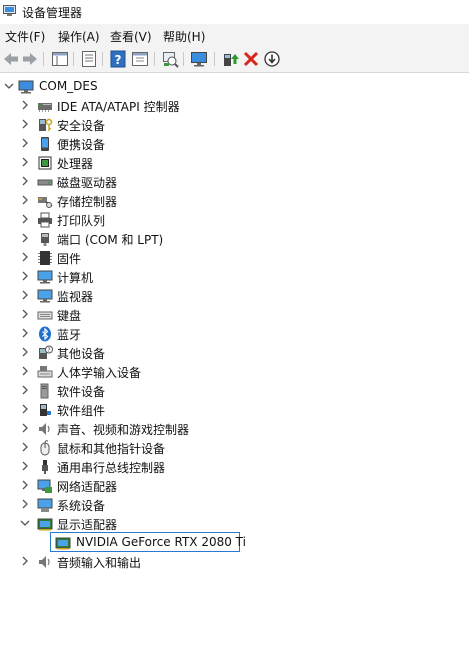 The image size is (469, 656). I want to click on tree-item-label: 网络适配器, so click(87, 487).